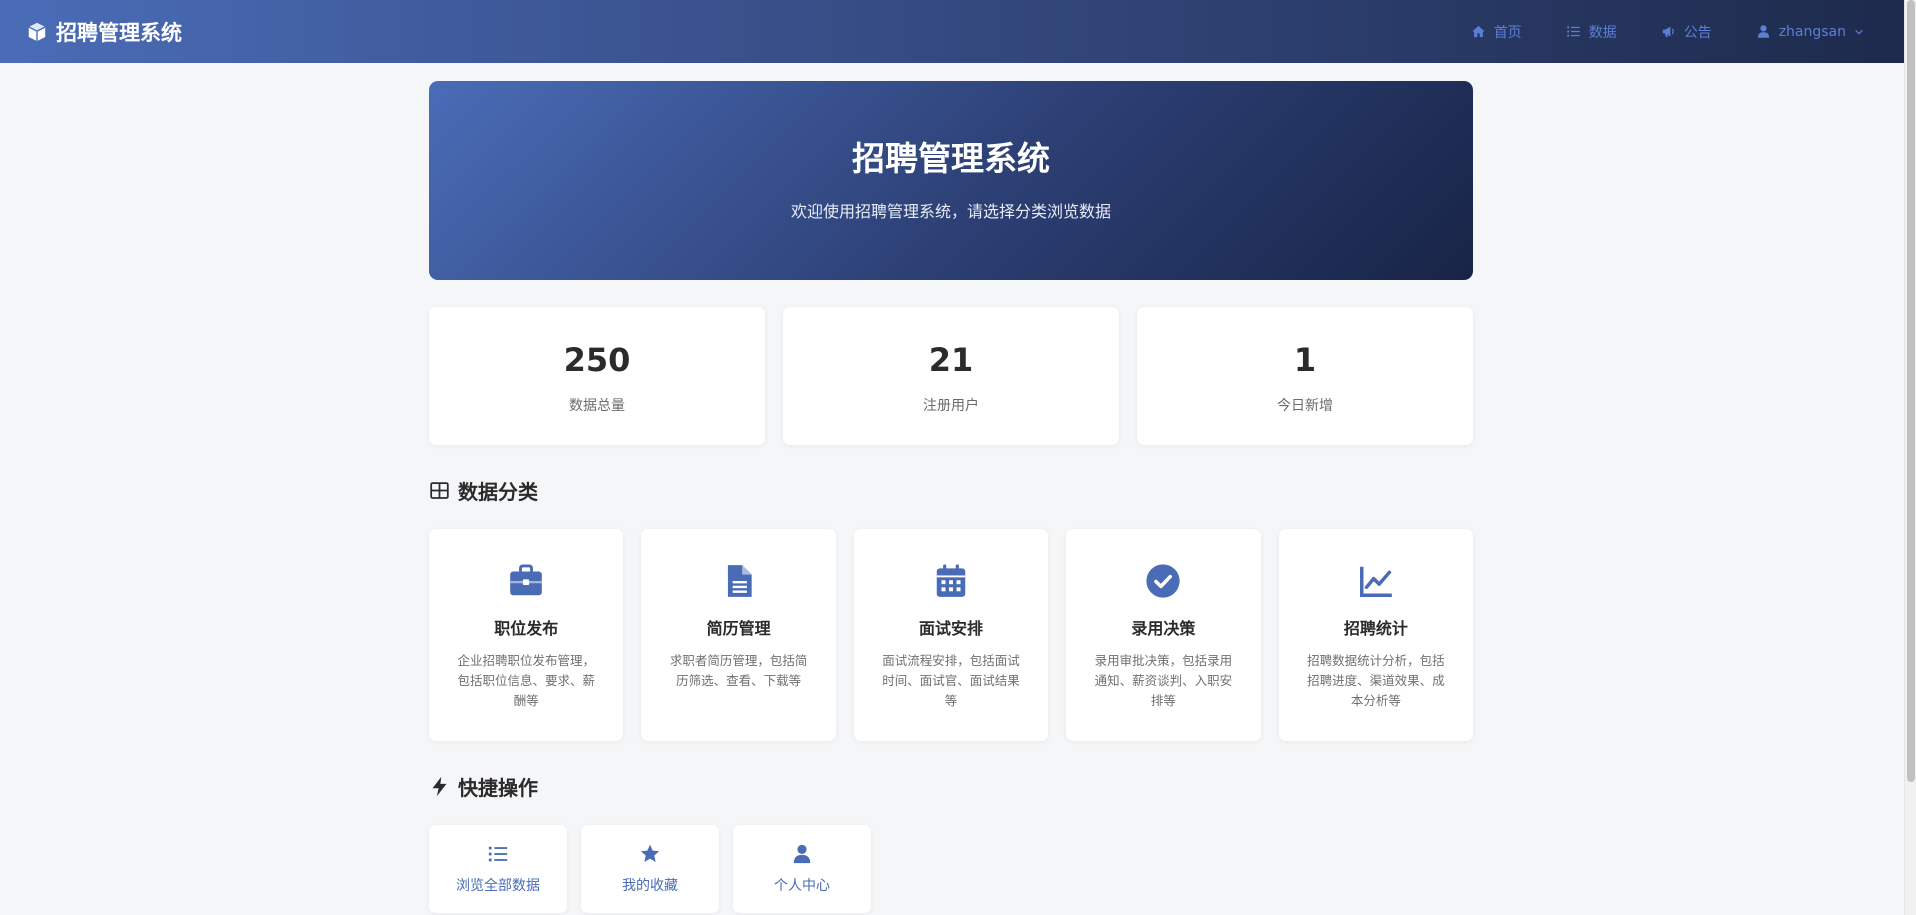  Describe the element at coordinates (650, 886) in the screenshot. I see `quick-action-label: 我的收藏` at that location.